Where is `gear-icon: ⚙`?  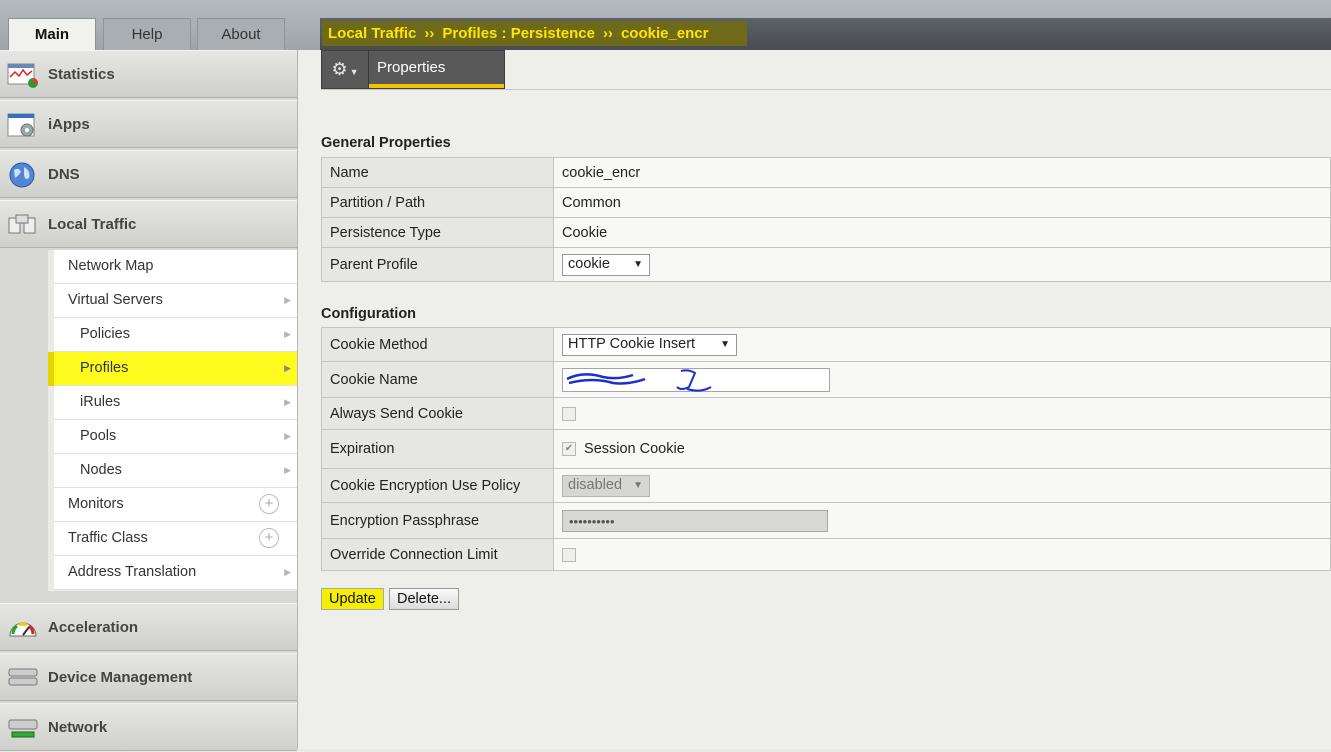
gear-icon: ⚙ is located at coordinates (339, 69).